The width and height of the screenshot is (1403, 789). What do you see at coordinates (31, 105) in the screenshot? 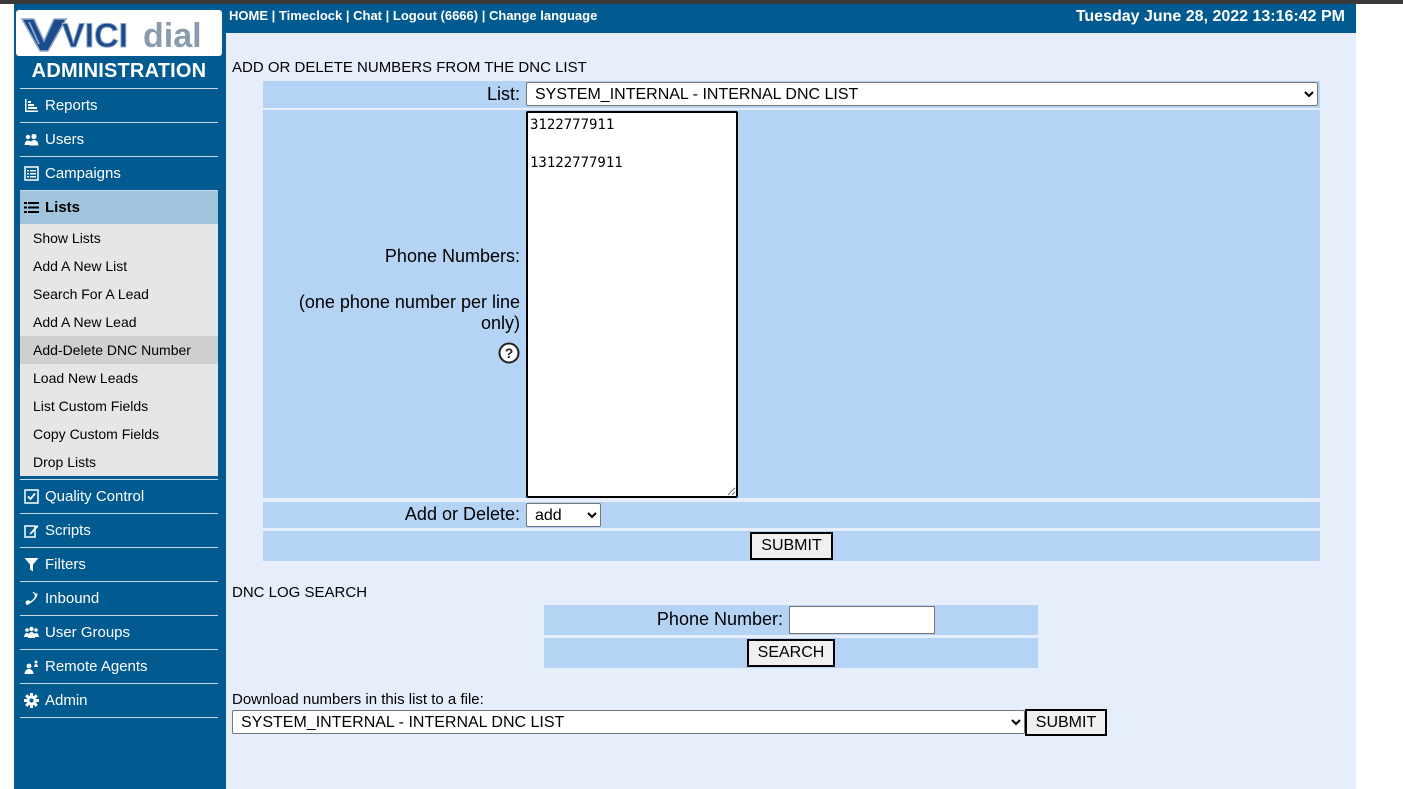
I see `bar-chart-icon` at bounding box center [31, 105].